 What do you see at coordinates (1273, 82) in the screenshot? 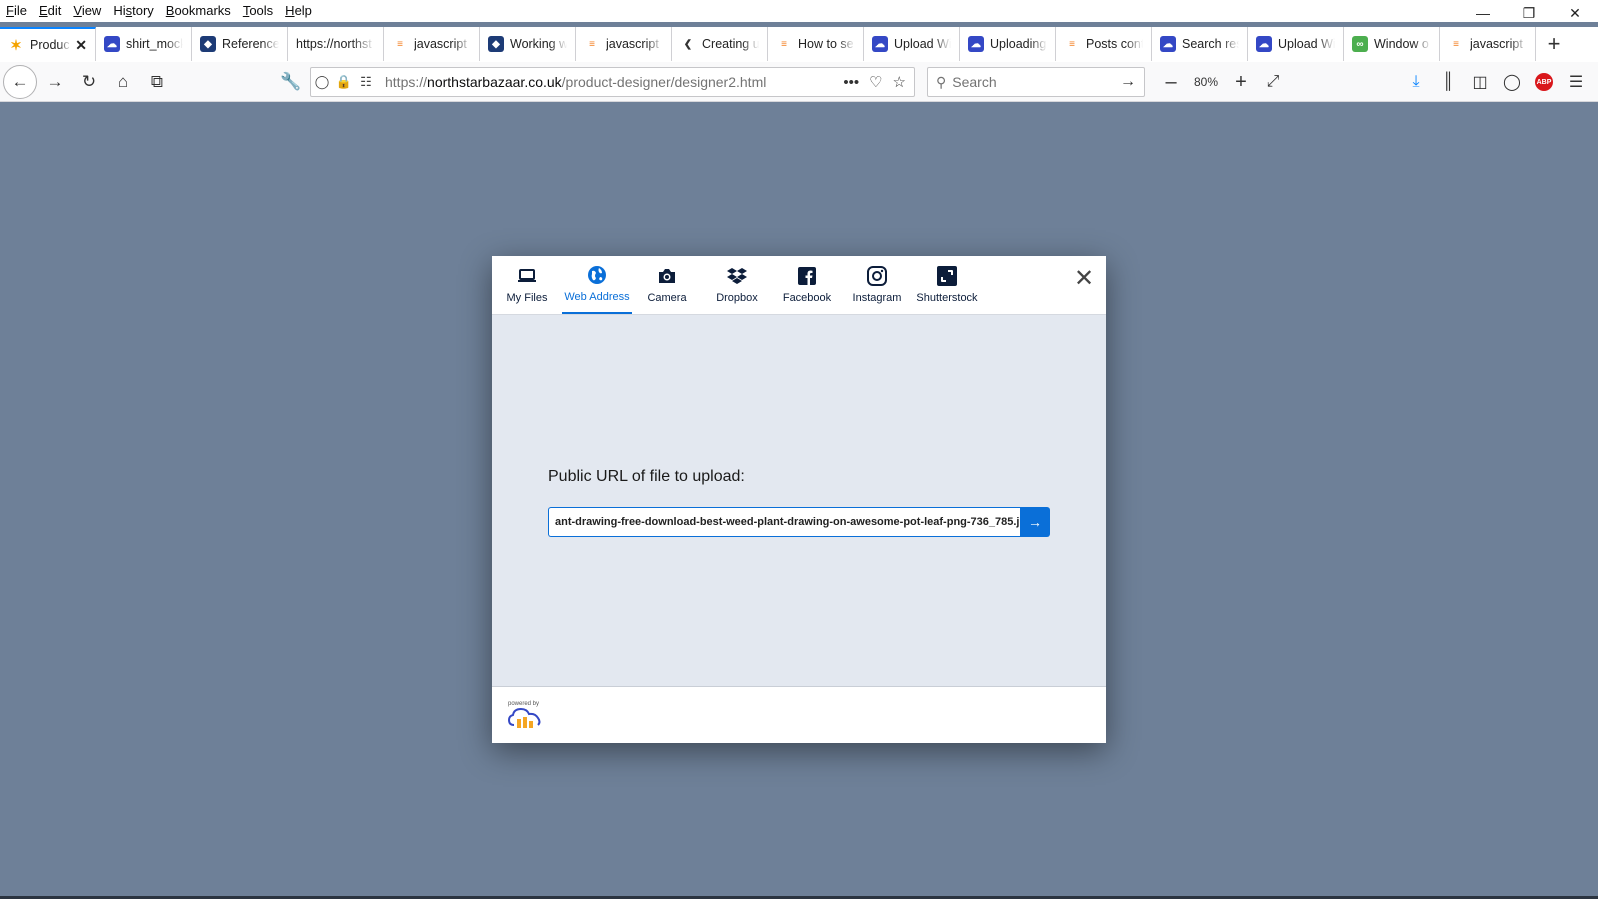
I see `fullscreen-icon: ⤢` at bounding box center [1273, 82].